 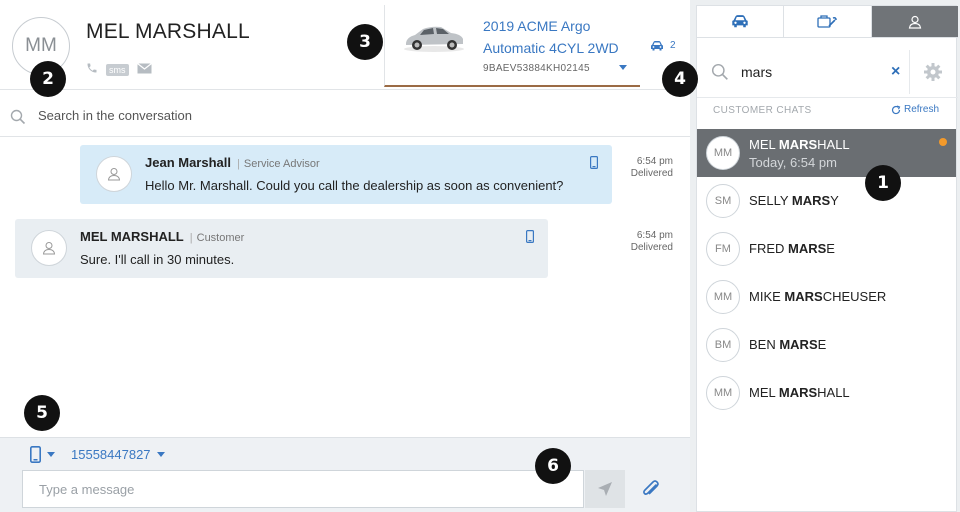 What do you see at coordinates (651, 487) in the screenshot?
I see `paperclip-icon` at bounding box center [651, 487].